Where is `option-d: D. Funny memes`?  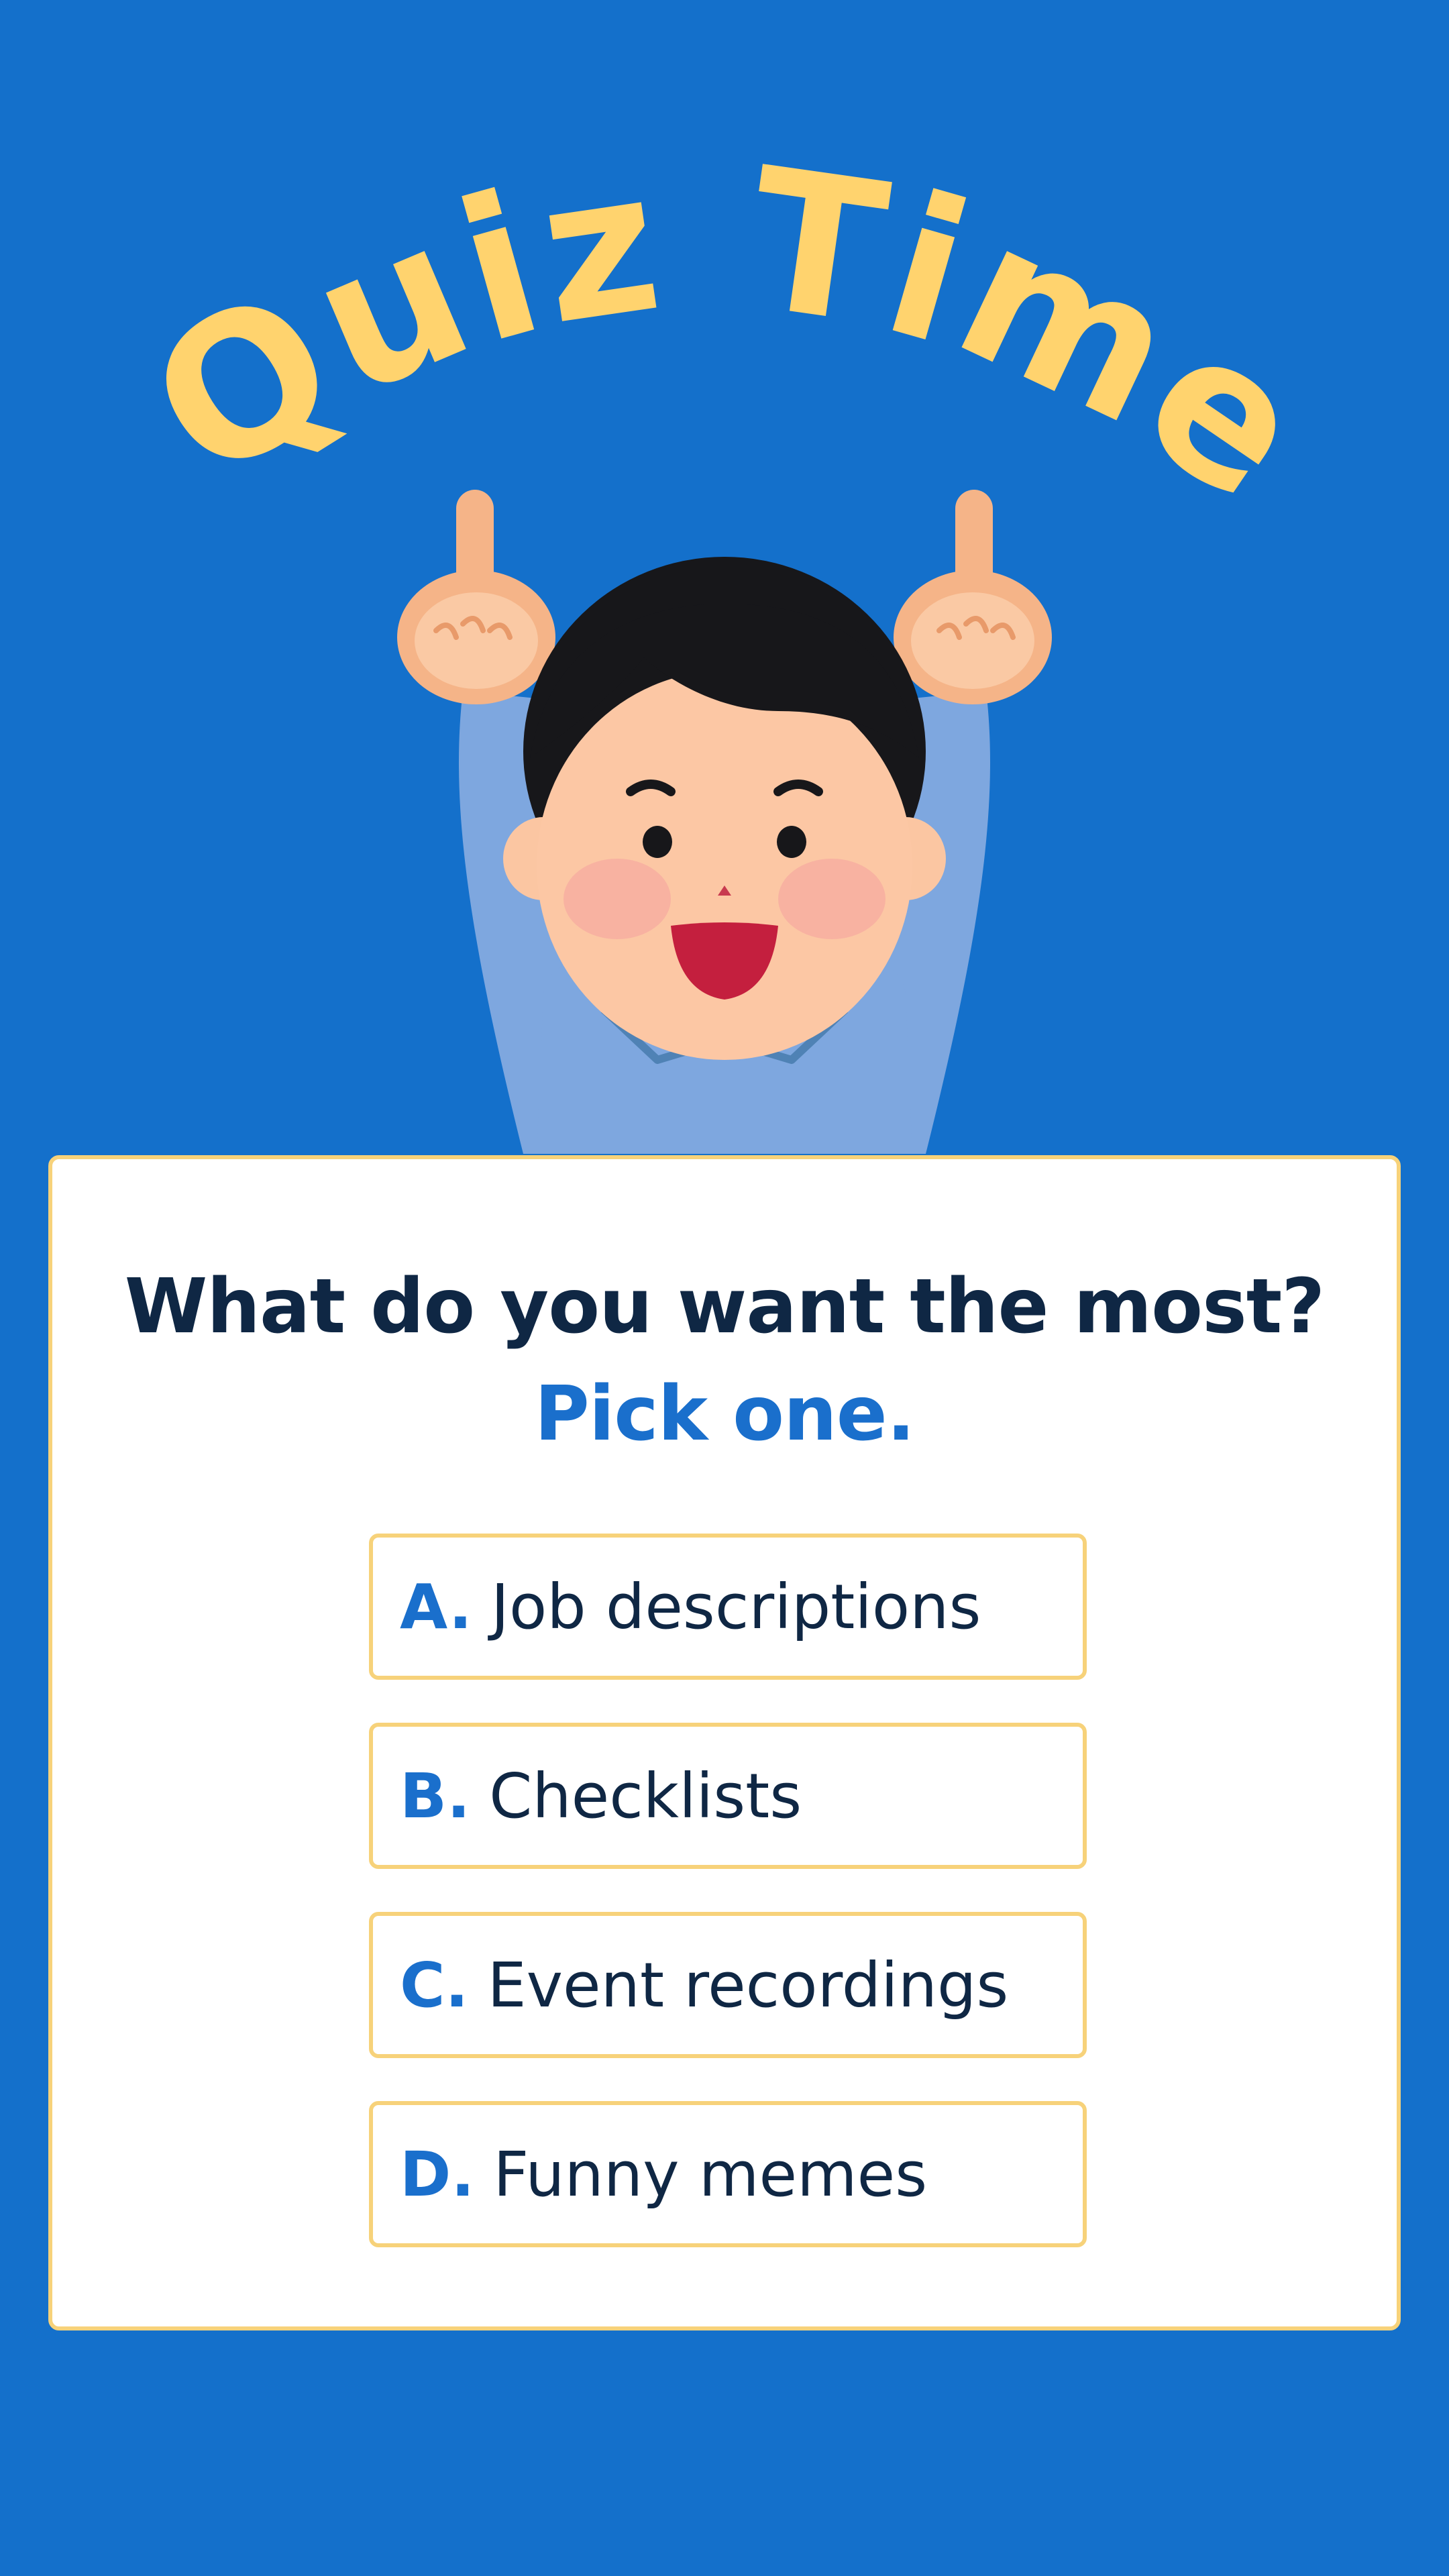 option-d: D. Funny memes is located at coordinates (728, 2174).